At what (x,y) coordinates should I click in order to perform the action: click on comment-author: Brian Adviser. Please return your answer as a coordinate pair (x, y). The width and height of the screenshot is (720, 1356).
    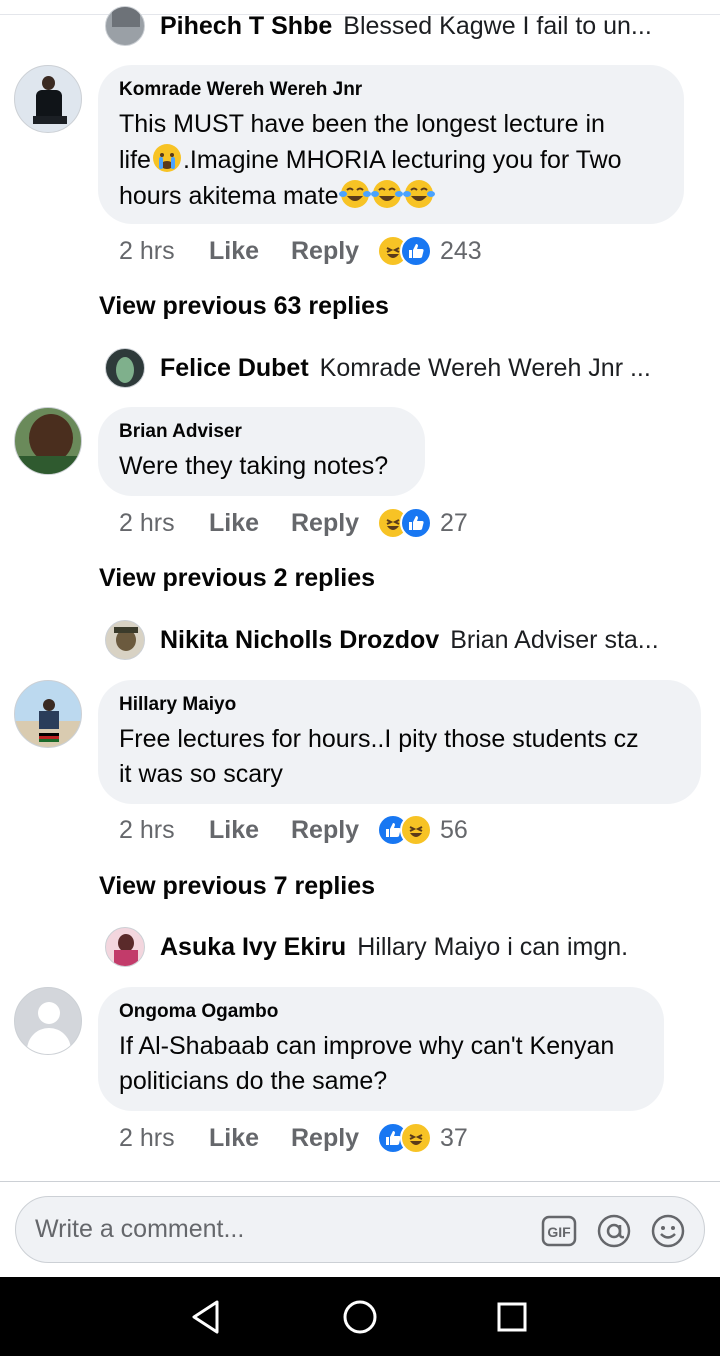
    Looking at the image, I should click on (261, 432).